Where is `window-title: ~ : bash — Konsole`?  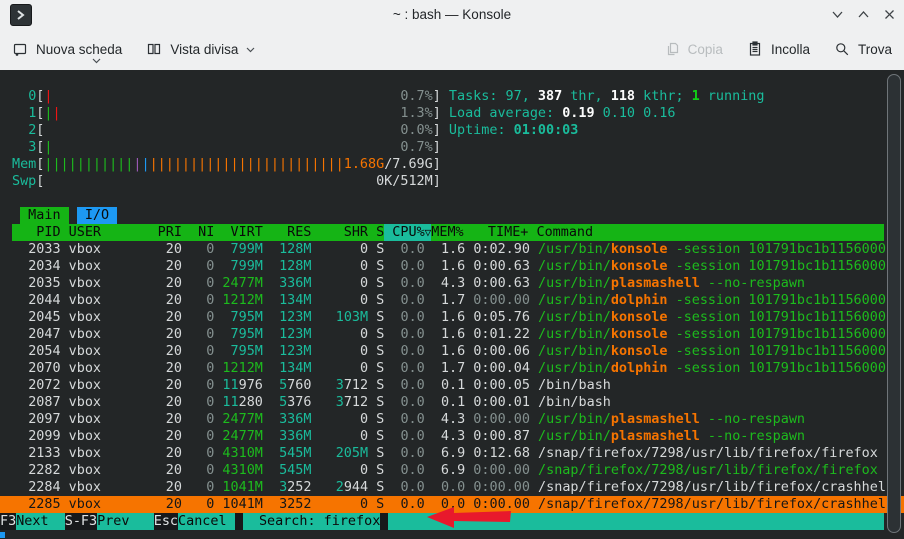 window-title: ~ : bash — Konsole is located at coordinates (452, 14).